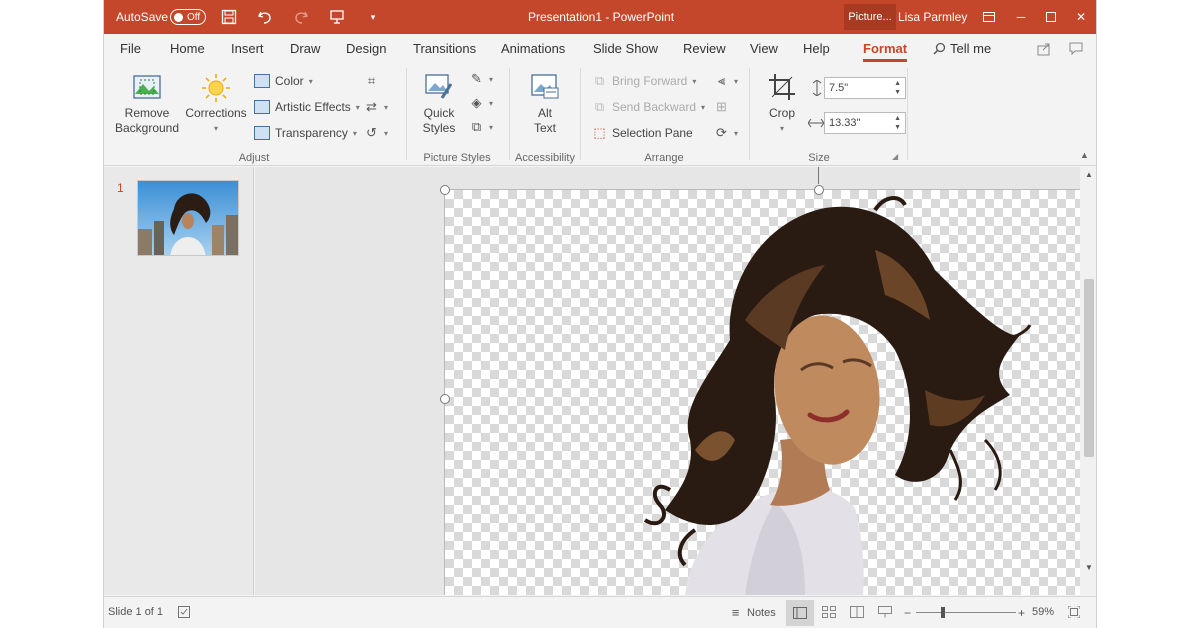 Image resolution: width=1200 pixels, height=628 pixels. Describe the element at coordinates (457, 158) in the screenshot. I see `group-label-picture-styles: Picture Styles` at that location.